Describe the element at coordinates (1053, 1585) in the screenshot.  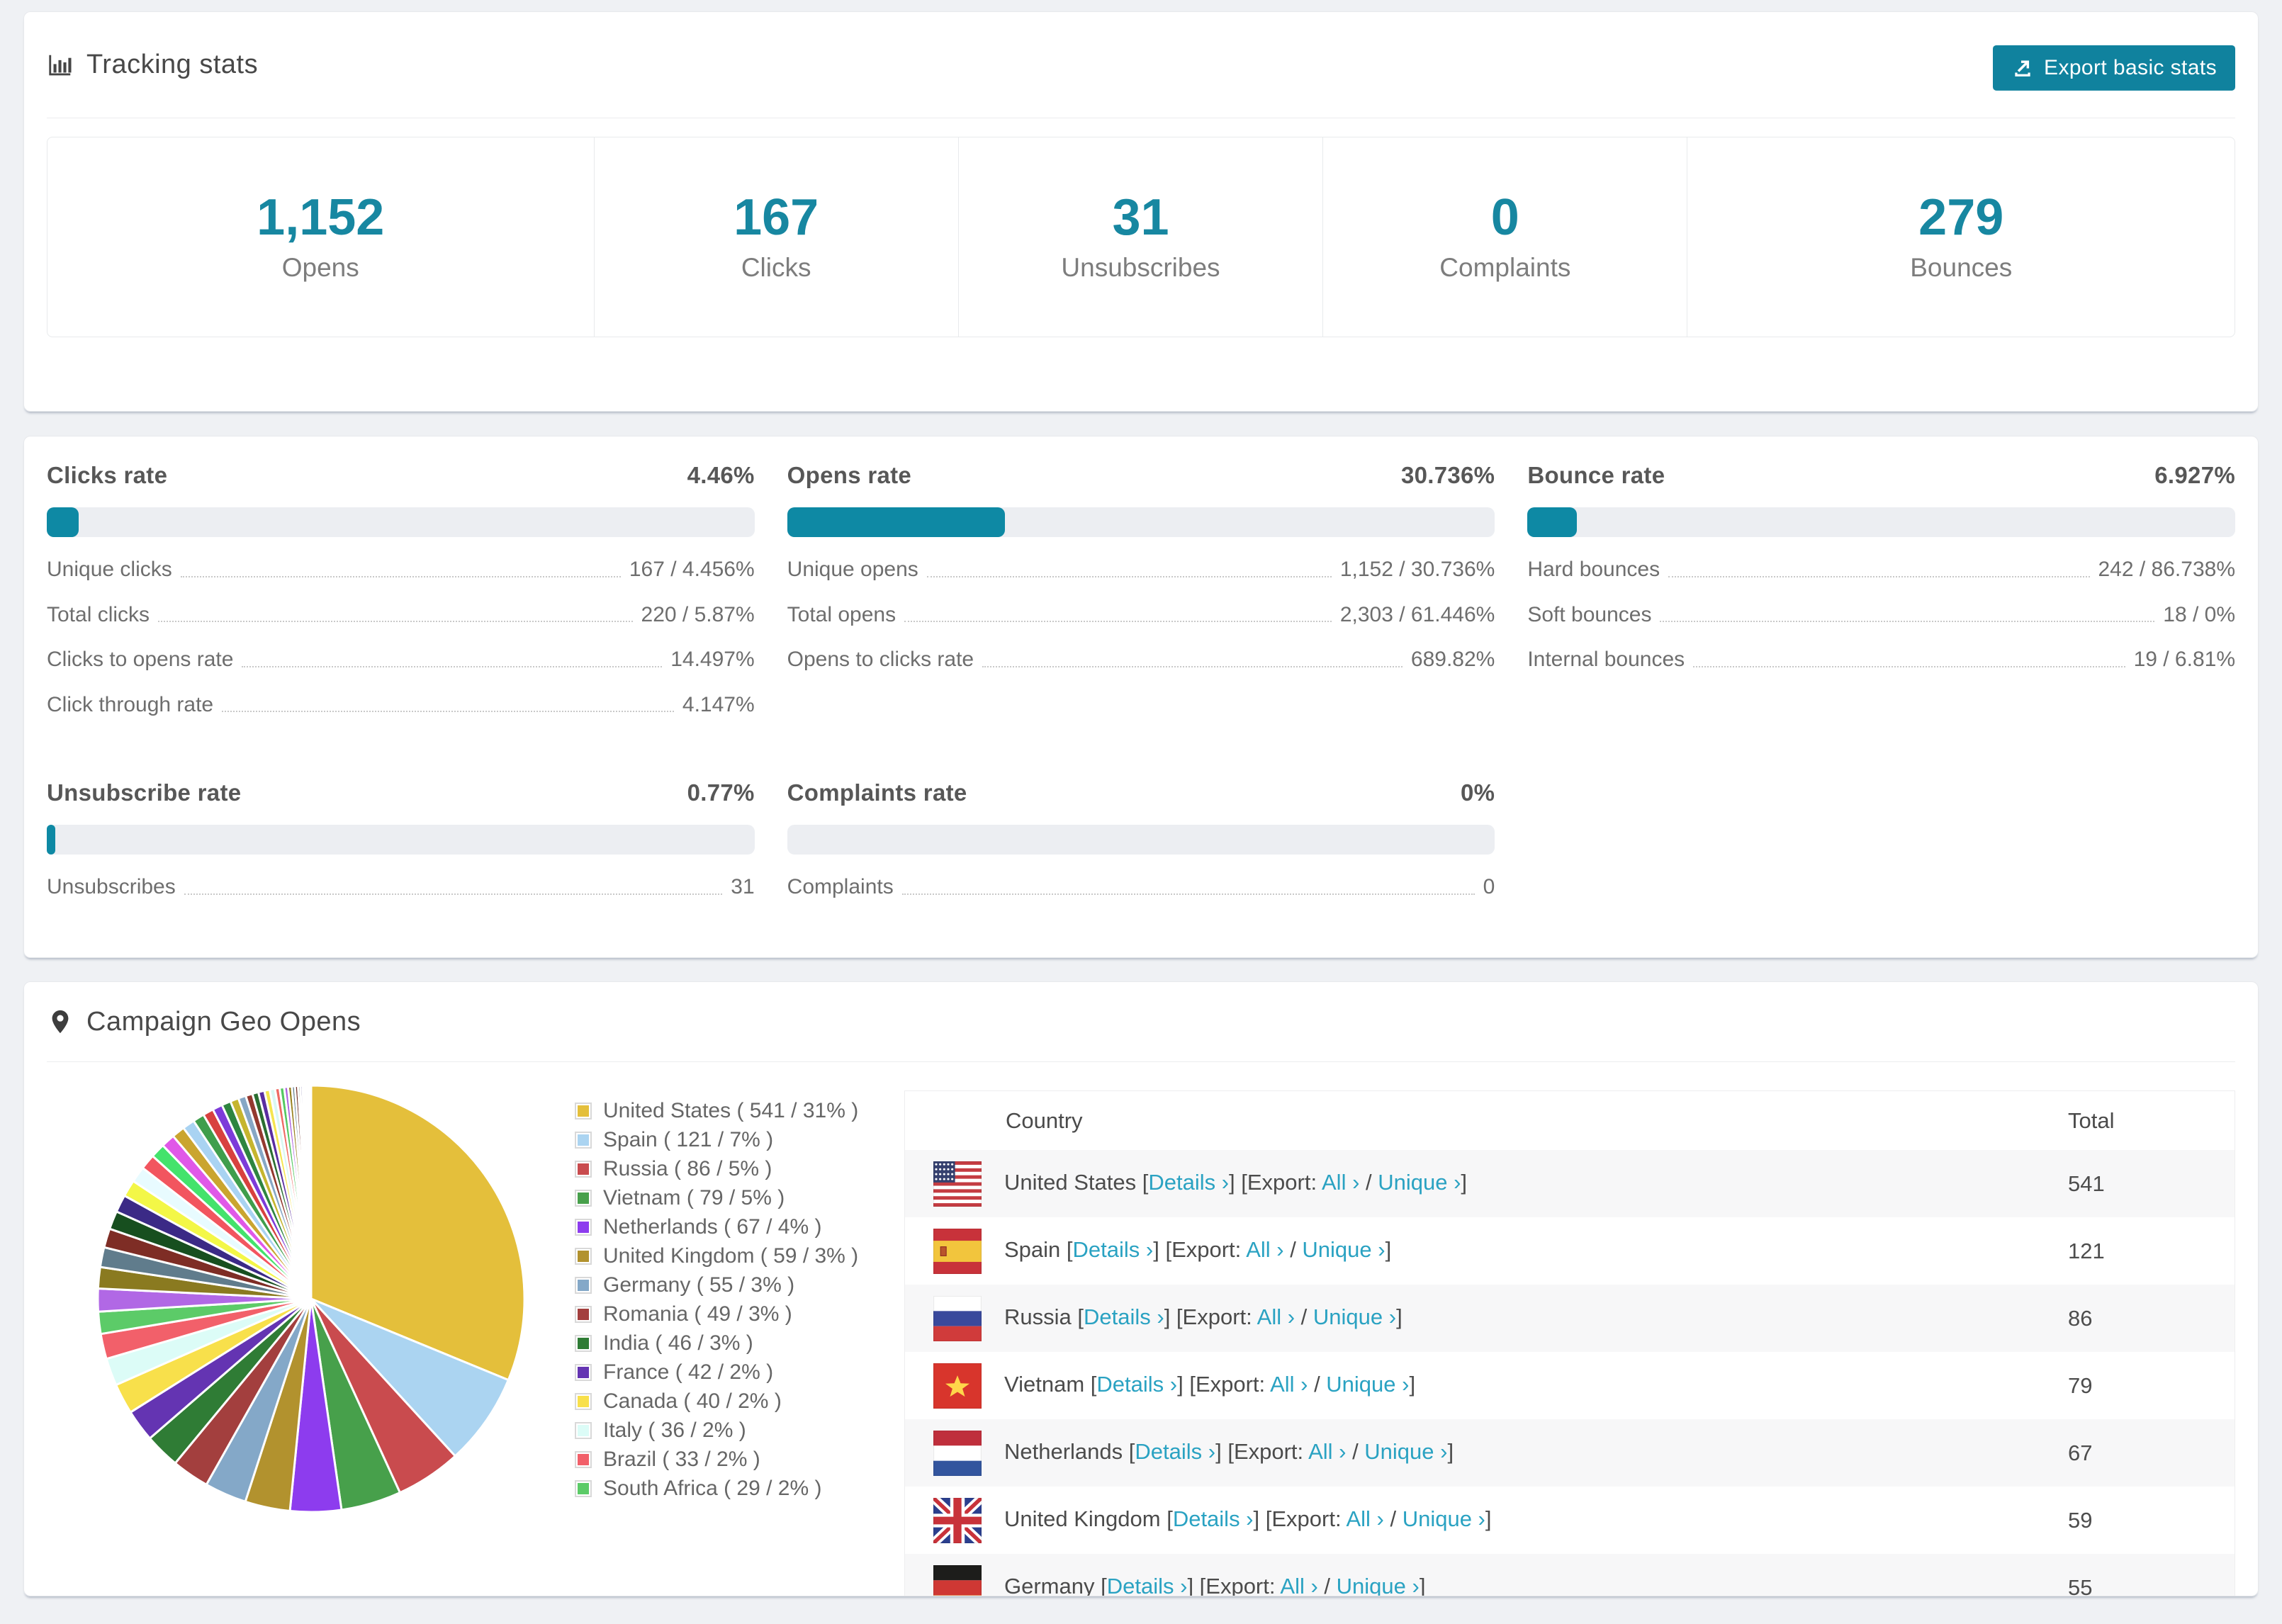
I see `country-name: Germany` at that location.